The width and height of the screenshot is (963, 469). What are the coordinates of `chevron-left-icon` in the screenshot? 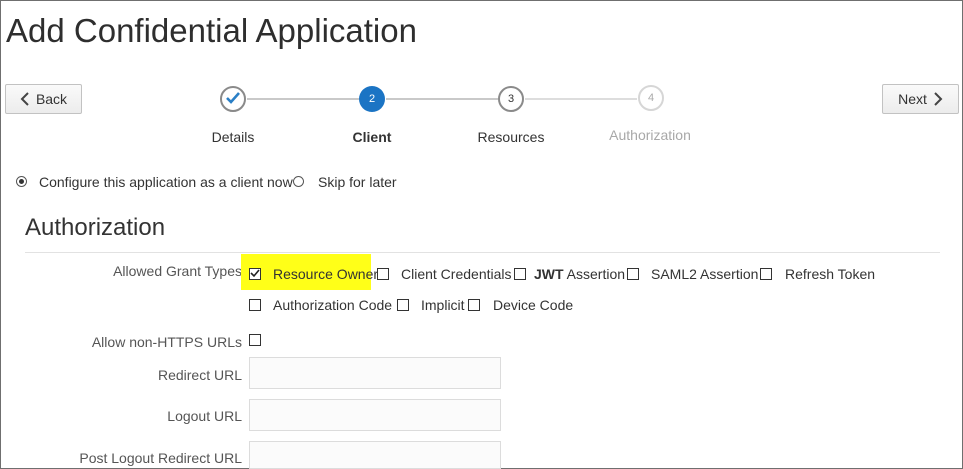 It's located at (25, 99).